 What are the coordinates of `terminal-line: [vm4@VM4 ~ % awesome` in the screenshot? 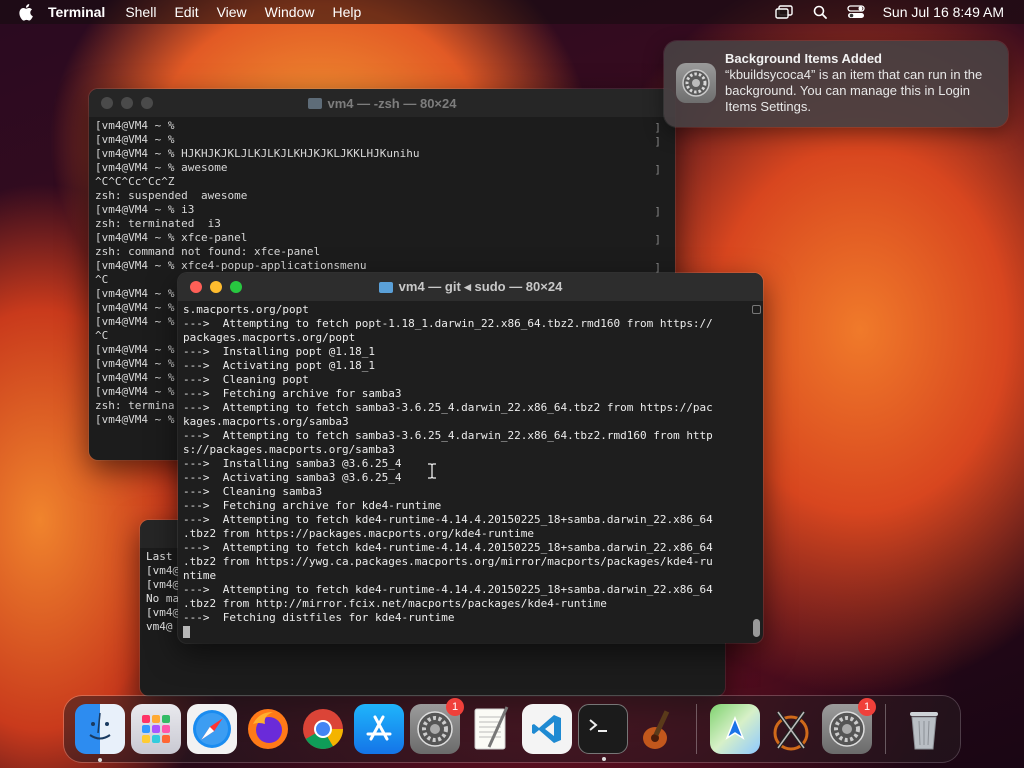 It's located at (161, 167).